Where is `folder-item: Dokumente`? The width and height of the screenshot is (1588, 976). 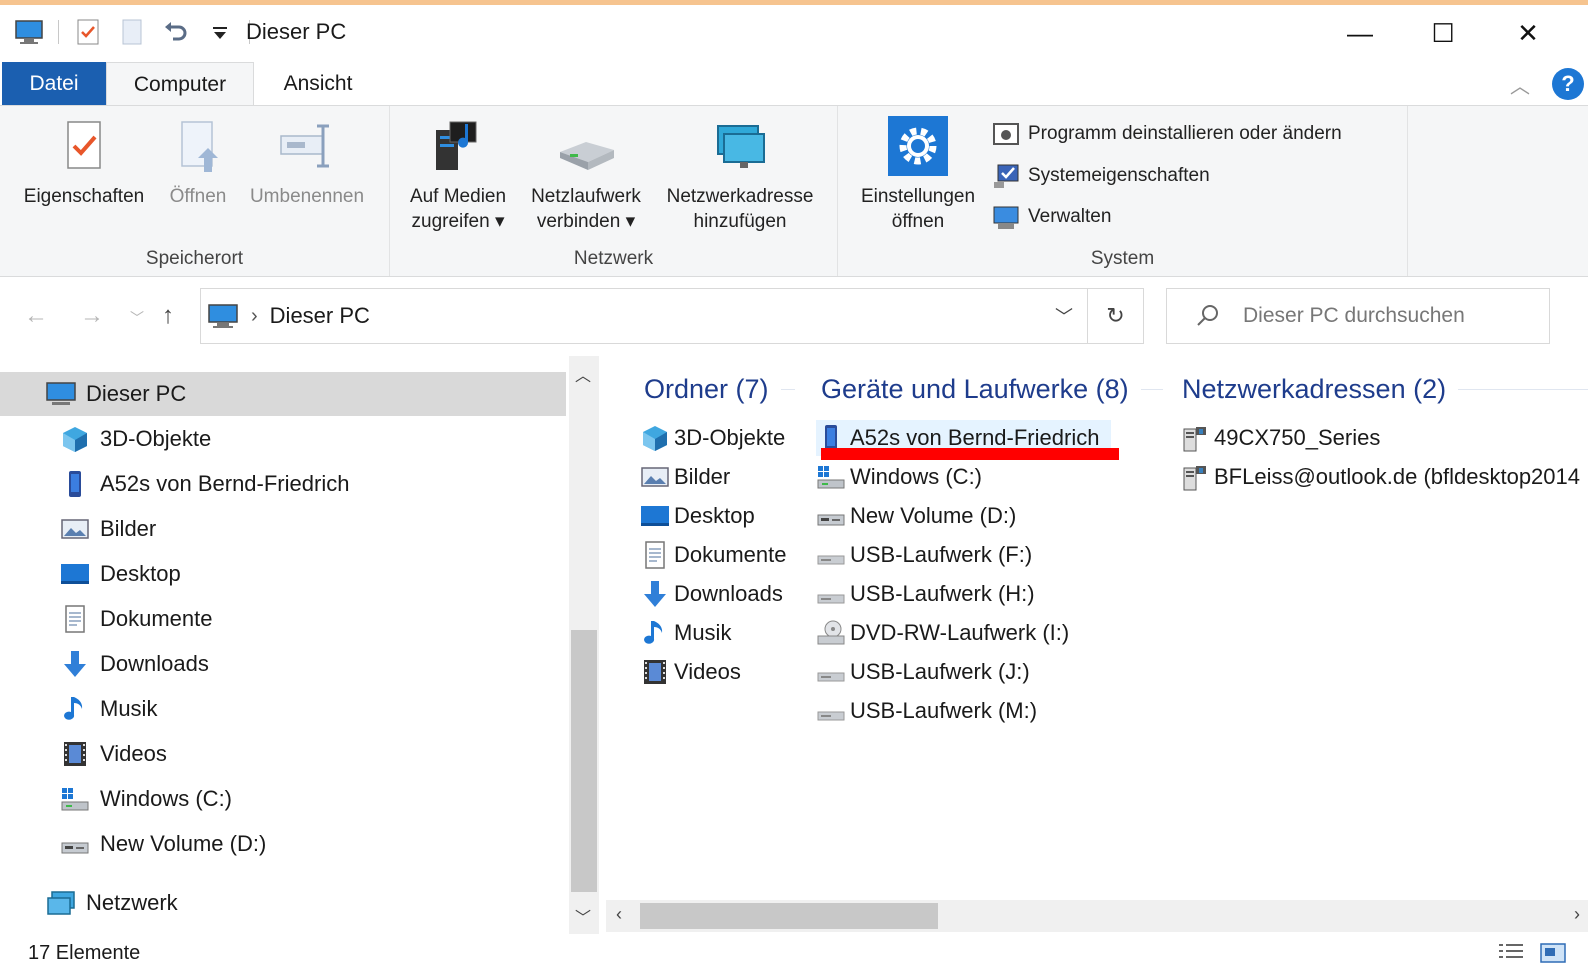 folder-item: Dokumente is located at coordinates (713, 555).